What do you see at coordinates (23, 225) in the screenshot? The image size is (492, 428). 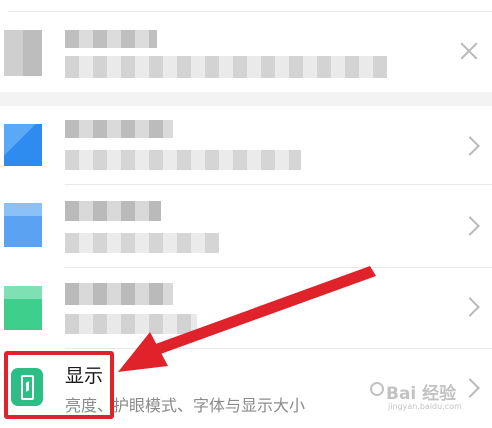 I see `blurred-light-blue-icon` at bounding box center [23, 225].